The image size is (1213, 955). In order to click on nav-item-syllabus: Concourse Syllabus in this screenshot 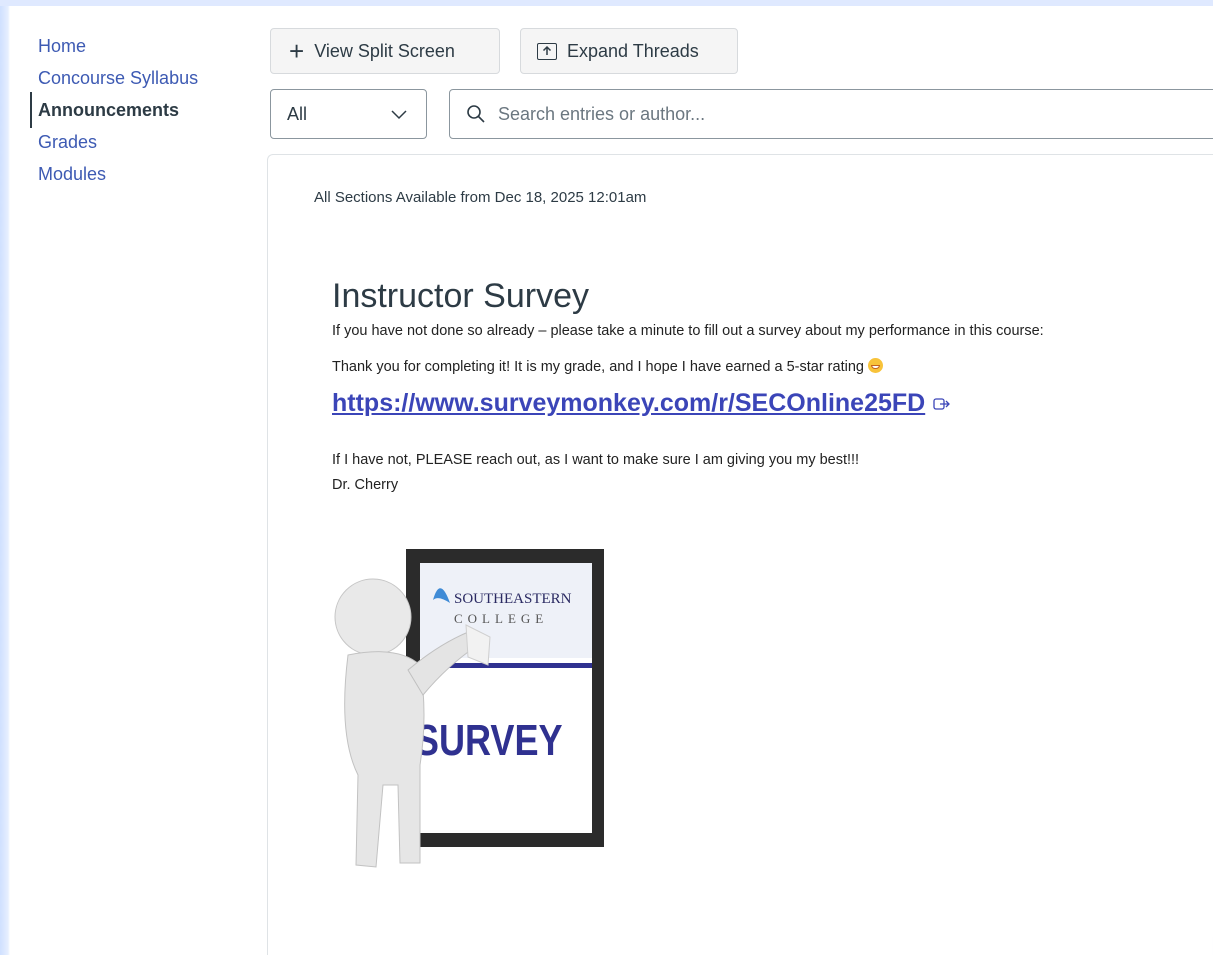, I will do `click(135, 82)`.